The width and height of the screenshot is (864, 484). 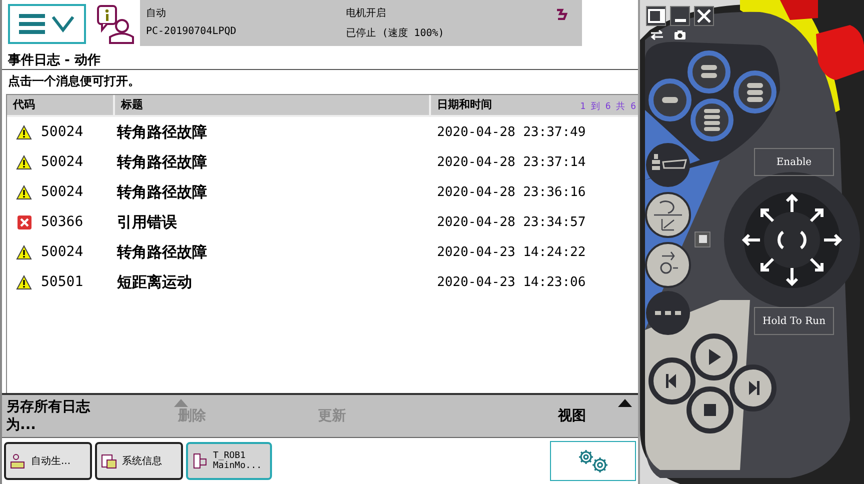 What do you see at coordinates (322, 252) in the screenshot?
I see `table-row: 50024 转角路径故障 2020-04-23 14:24:22` at bounding box center [322, 252].